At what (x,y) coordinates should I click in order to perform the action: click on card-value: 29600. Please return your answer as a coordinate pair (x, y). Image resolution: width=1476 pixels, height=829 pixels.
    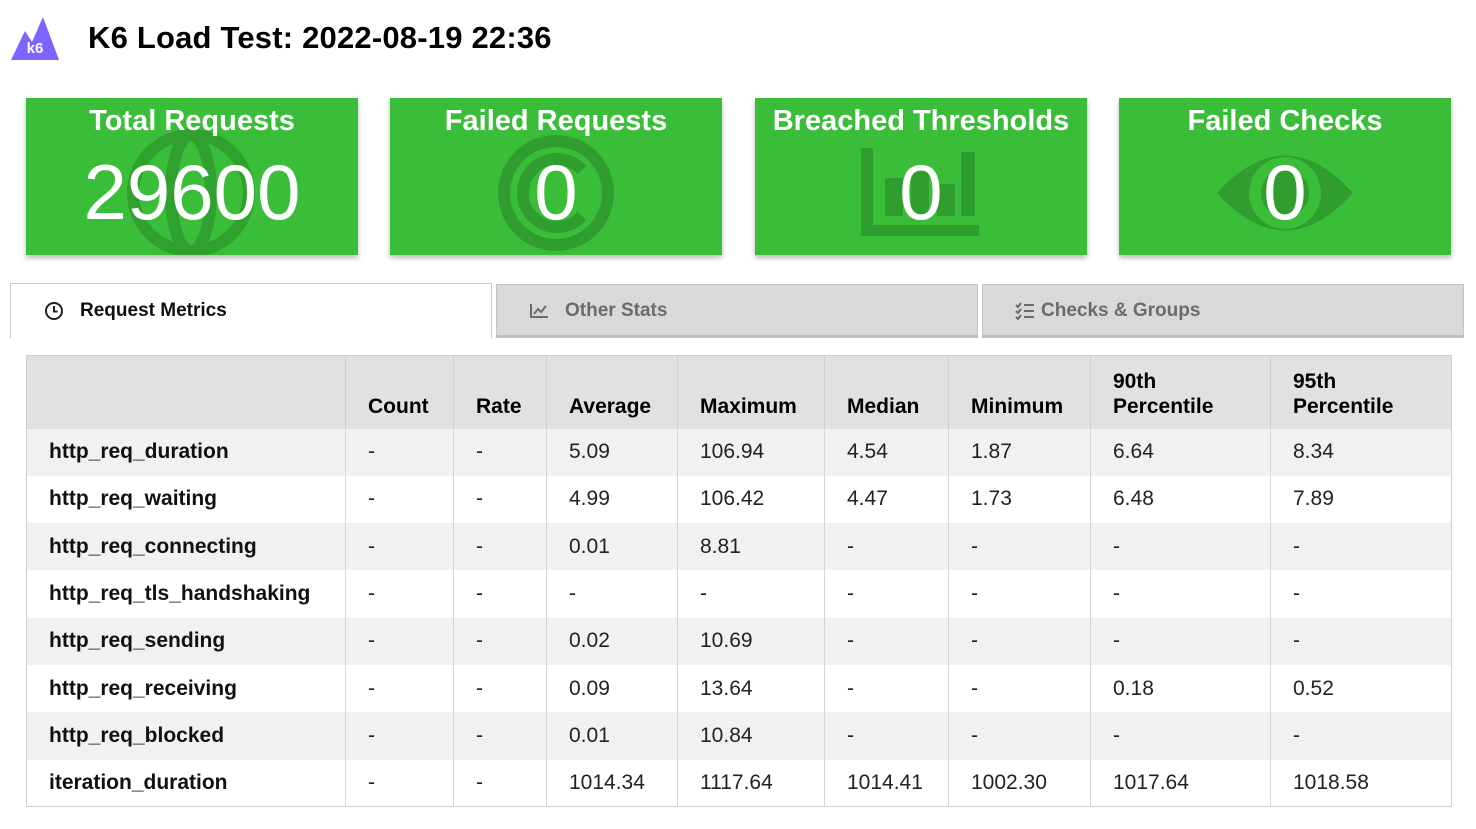
    Looking at the image, I should click on (192, 192).